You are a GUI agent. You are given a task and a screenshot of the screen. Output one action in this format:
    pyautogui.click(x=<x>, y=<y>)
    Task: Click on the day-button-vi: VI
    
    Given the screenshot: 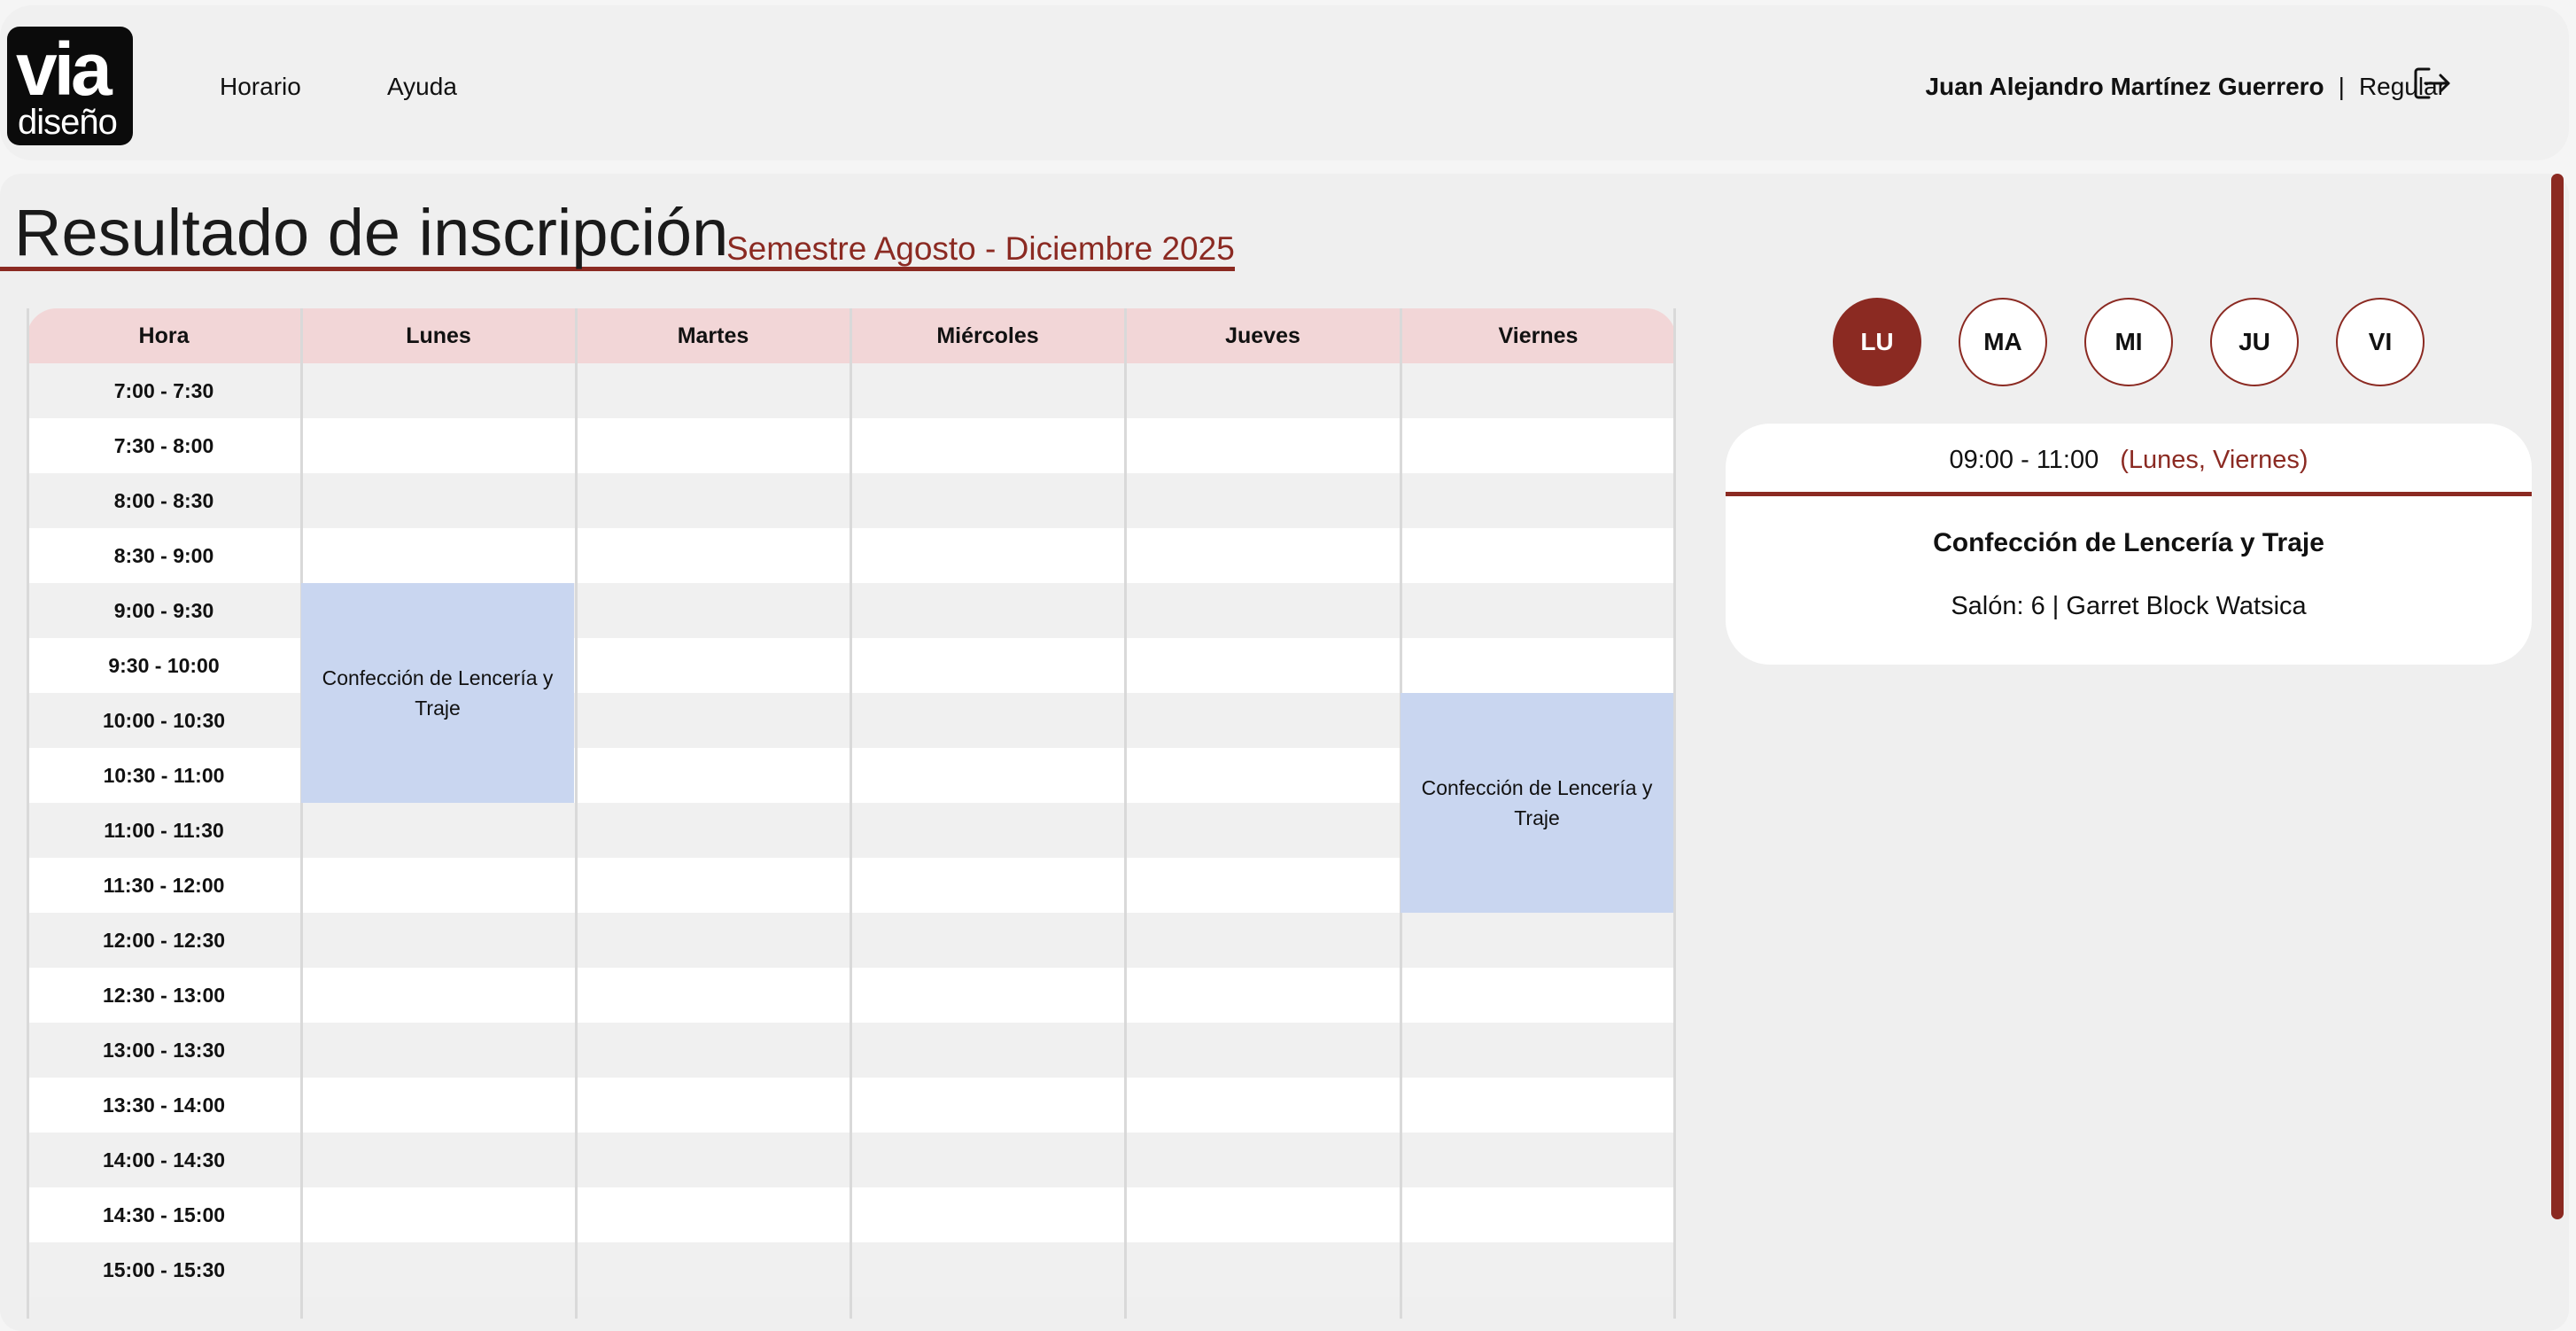 What is the action you would take?
    pyautogui.click(x=2380, y=342)
    